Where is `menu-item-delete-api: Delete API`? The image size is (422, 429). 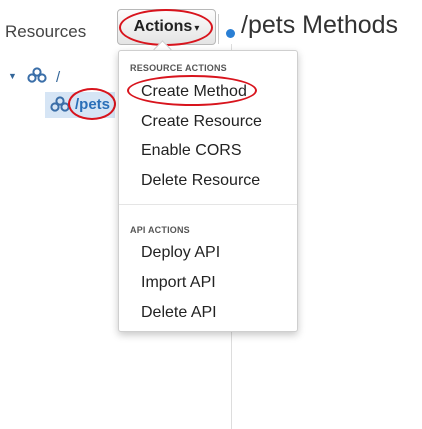 menu-item-delete-api: Delete API is located at coordinates (179, 313).